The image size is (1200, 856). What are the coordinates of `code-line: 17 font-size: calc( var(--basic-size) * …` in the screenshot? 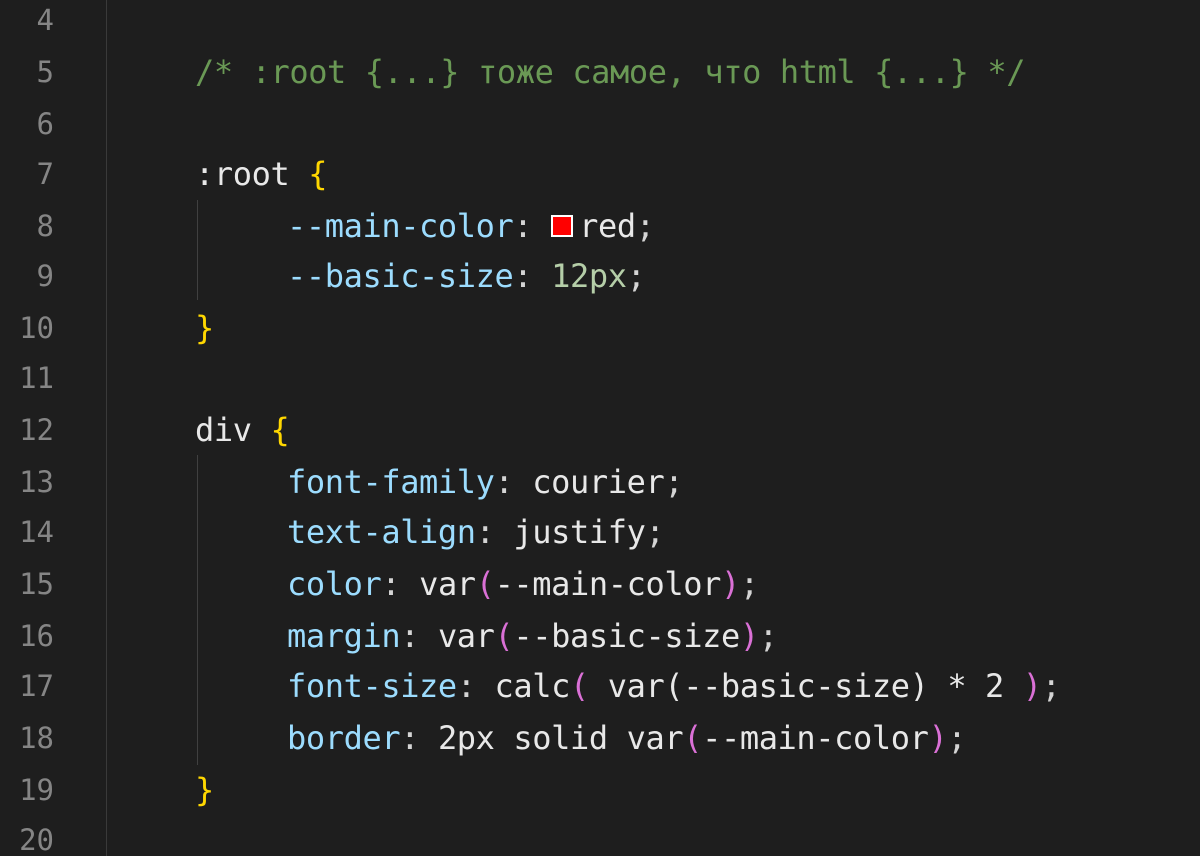 It's located at (600, 686).